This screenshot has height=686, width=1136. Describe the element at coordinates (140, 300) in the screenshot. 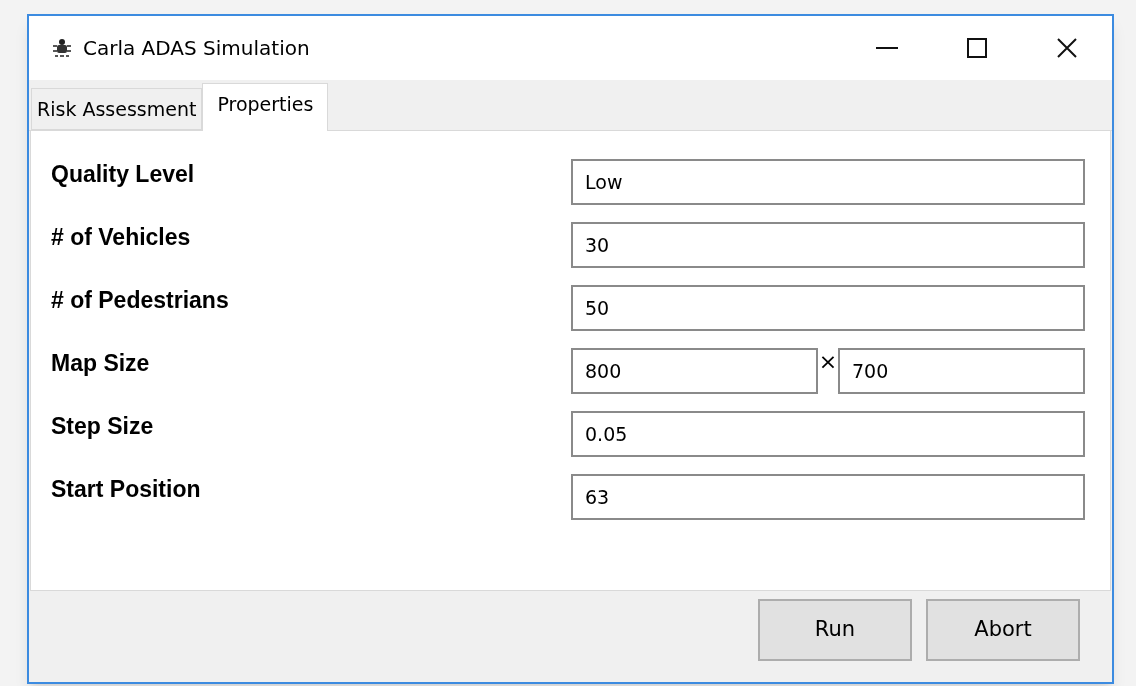

I see `field-label: # of Pedestrians` at that location.